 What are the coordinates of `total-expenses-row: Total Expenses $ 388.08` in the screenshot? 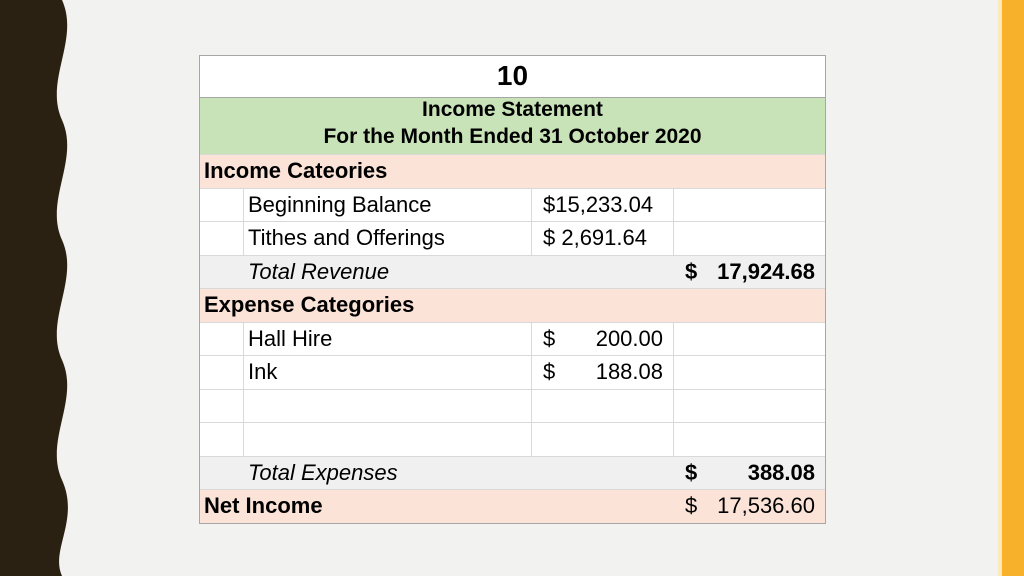 It's located at (512, 472).